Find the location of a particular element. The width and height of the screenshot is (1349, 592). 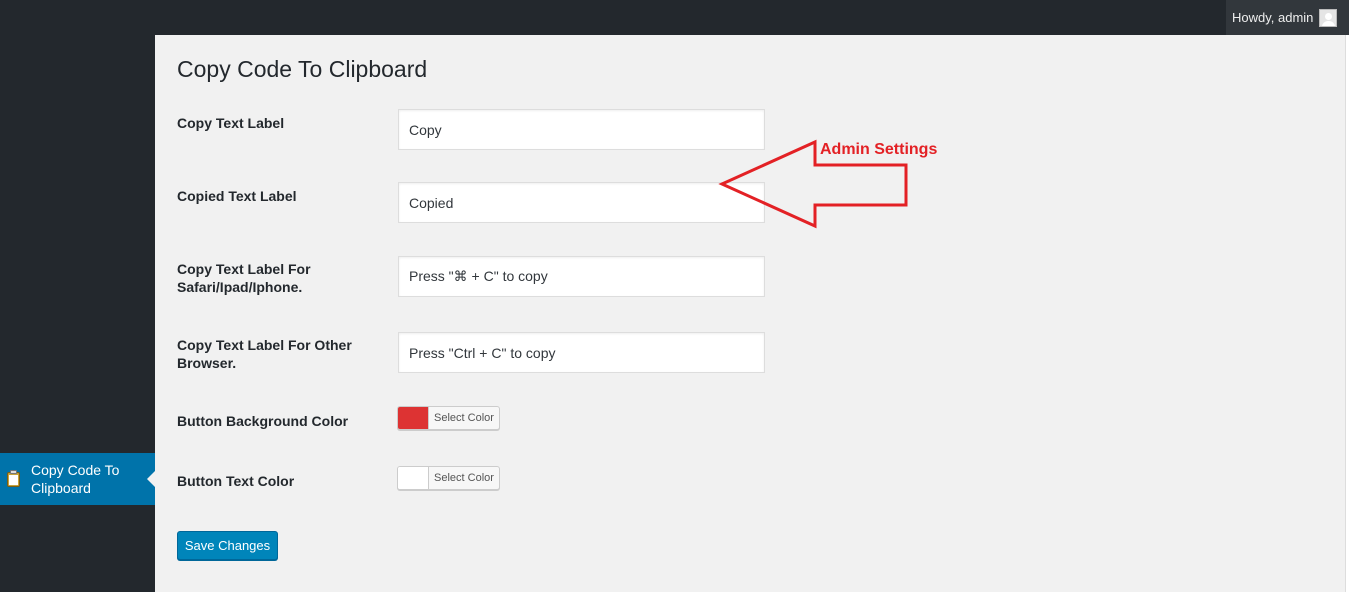

account-menu: Howdy, admin is located at coordinates (1287, 17).